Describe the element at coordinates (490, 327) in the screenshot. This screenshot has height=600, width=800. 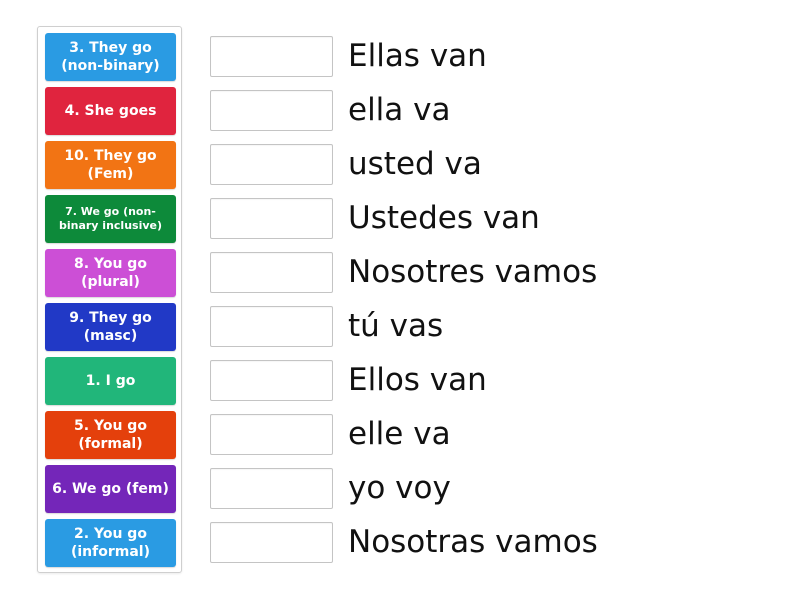
I see `match-row: tú vas` at that location.